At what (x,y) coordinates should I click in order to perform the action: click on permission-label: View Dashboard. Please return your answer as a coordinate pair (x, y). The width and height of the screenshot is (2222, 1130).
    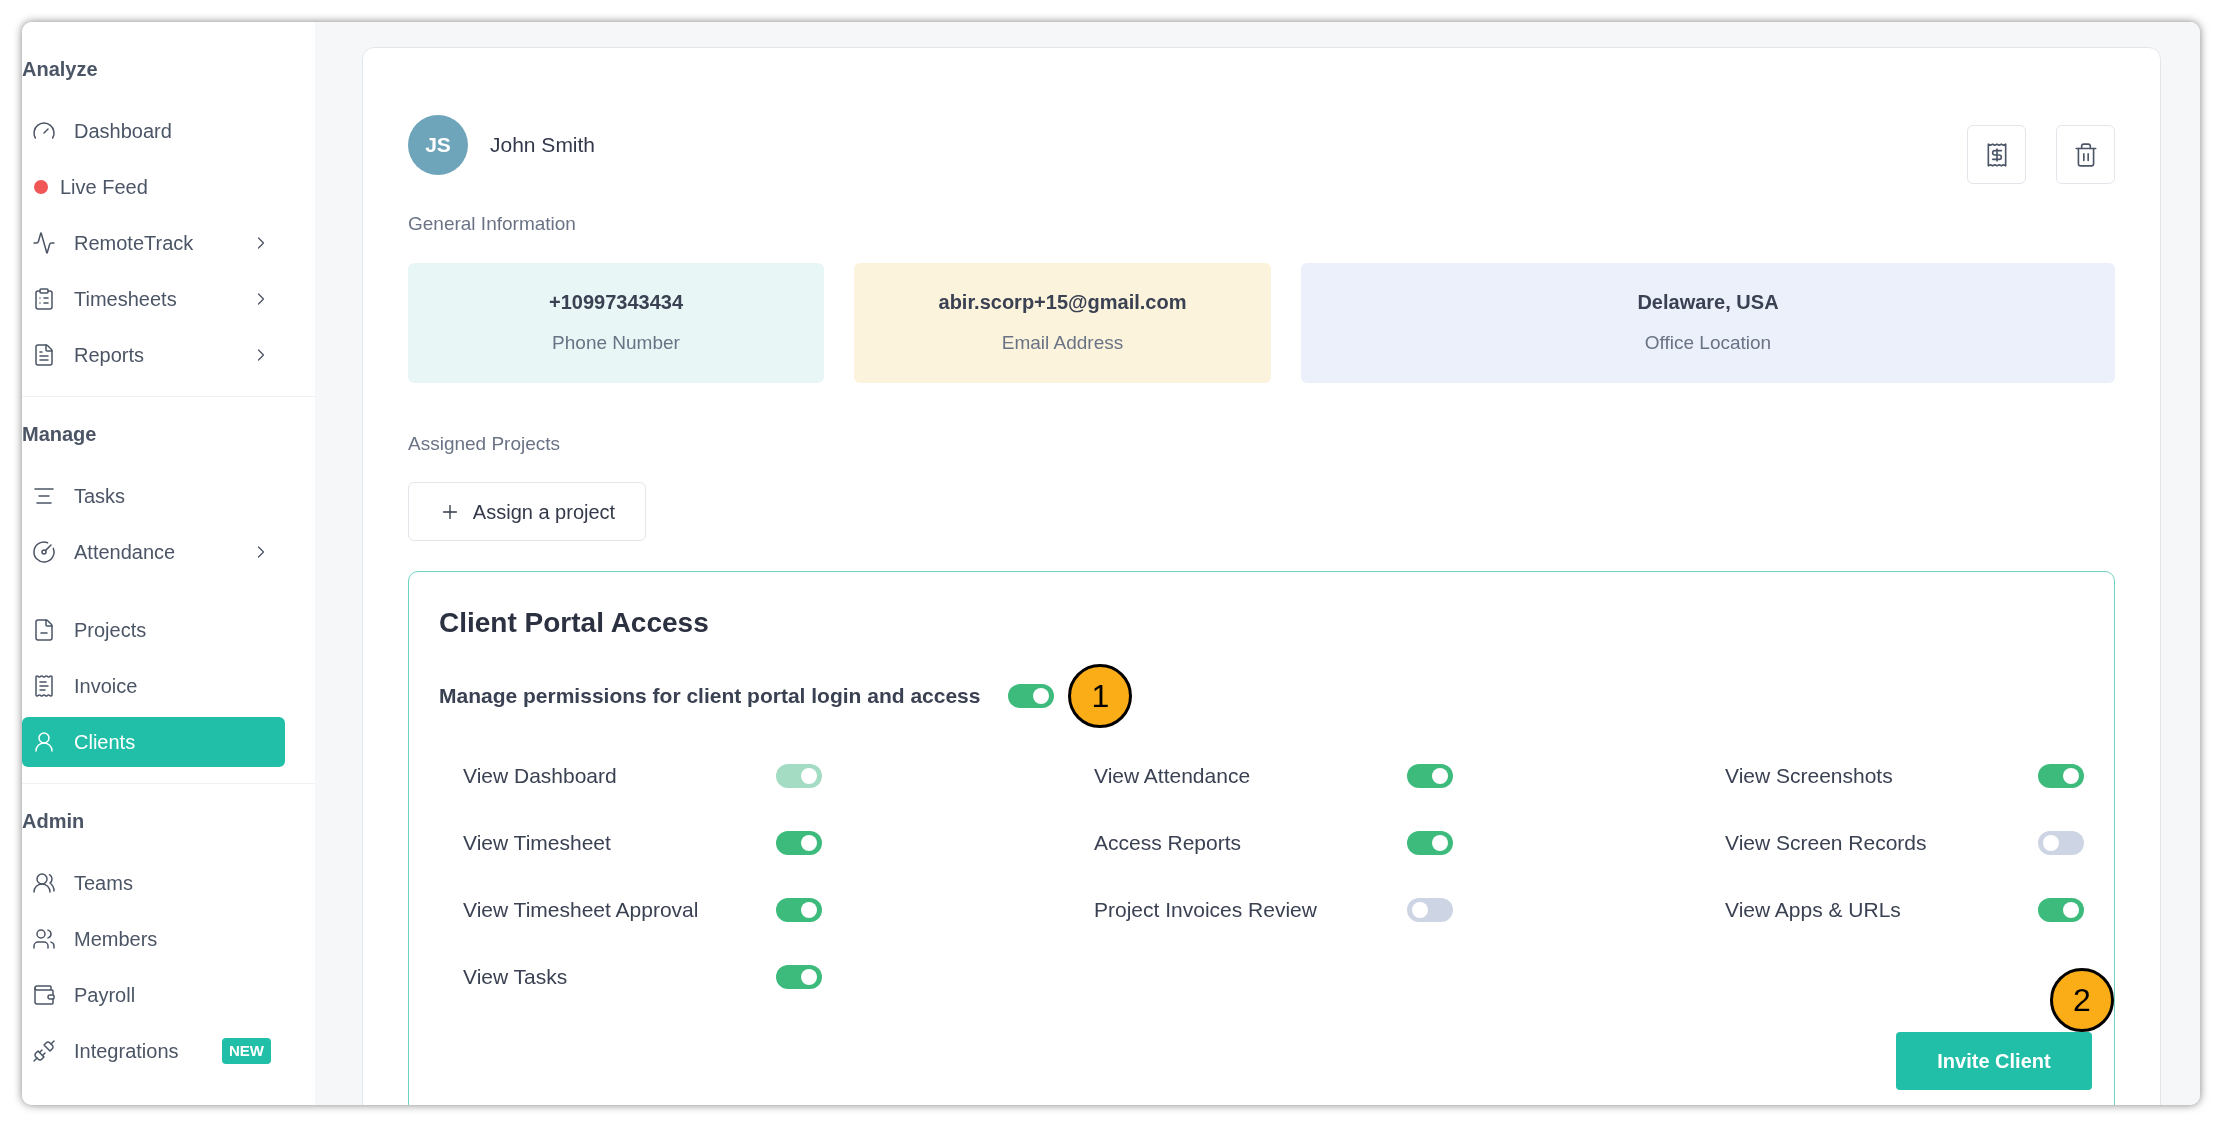
    Looking at the image, I should click on (540, 775).